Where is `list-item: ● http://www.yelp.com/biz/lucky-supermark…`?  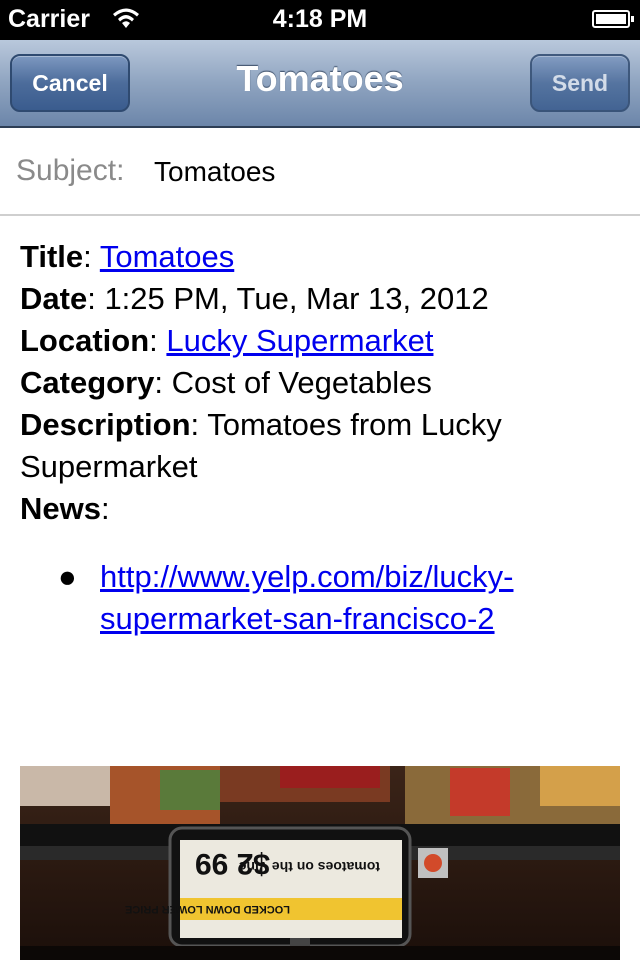
list-item: ● http://www.yelp.com/biz/lucky-supermark… is located at coordinates (339, 598).